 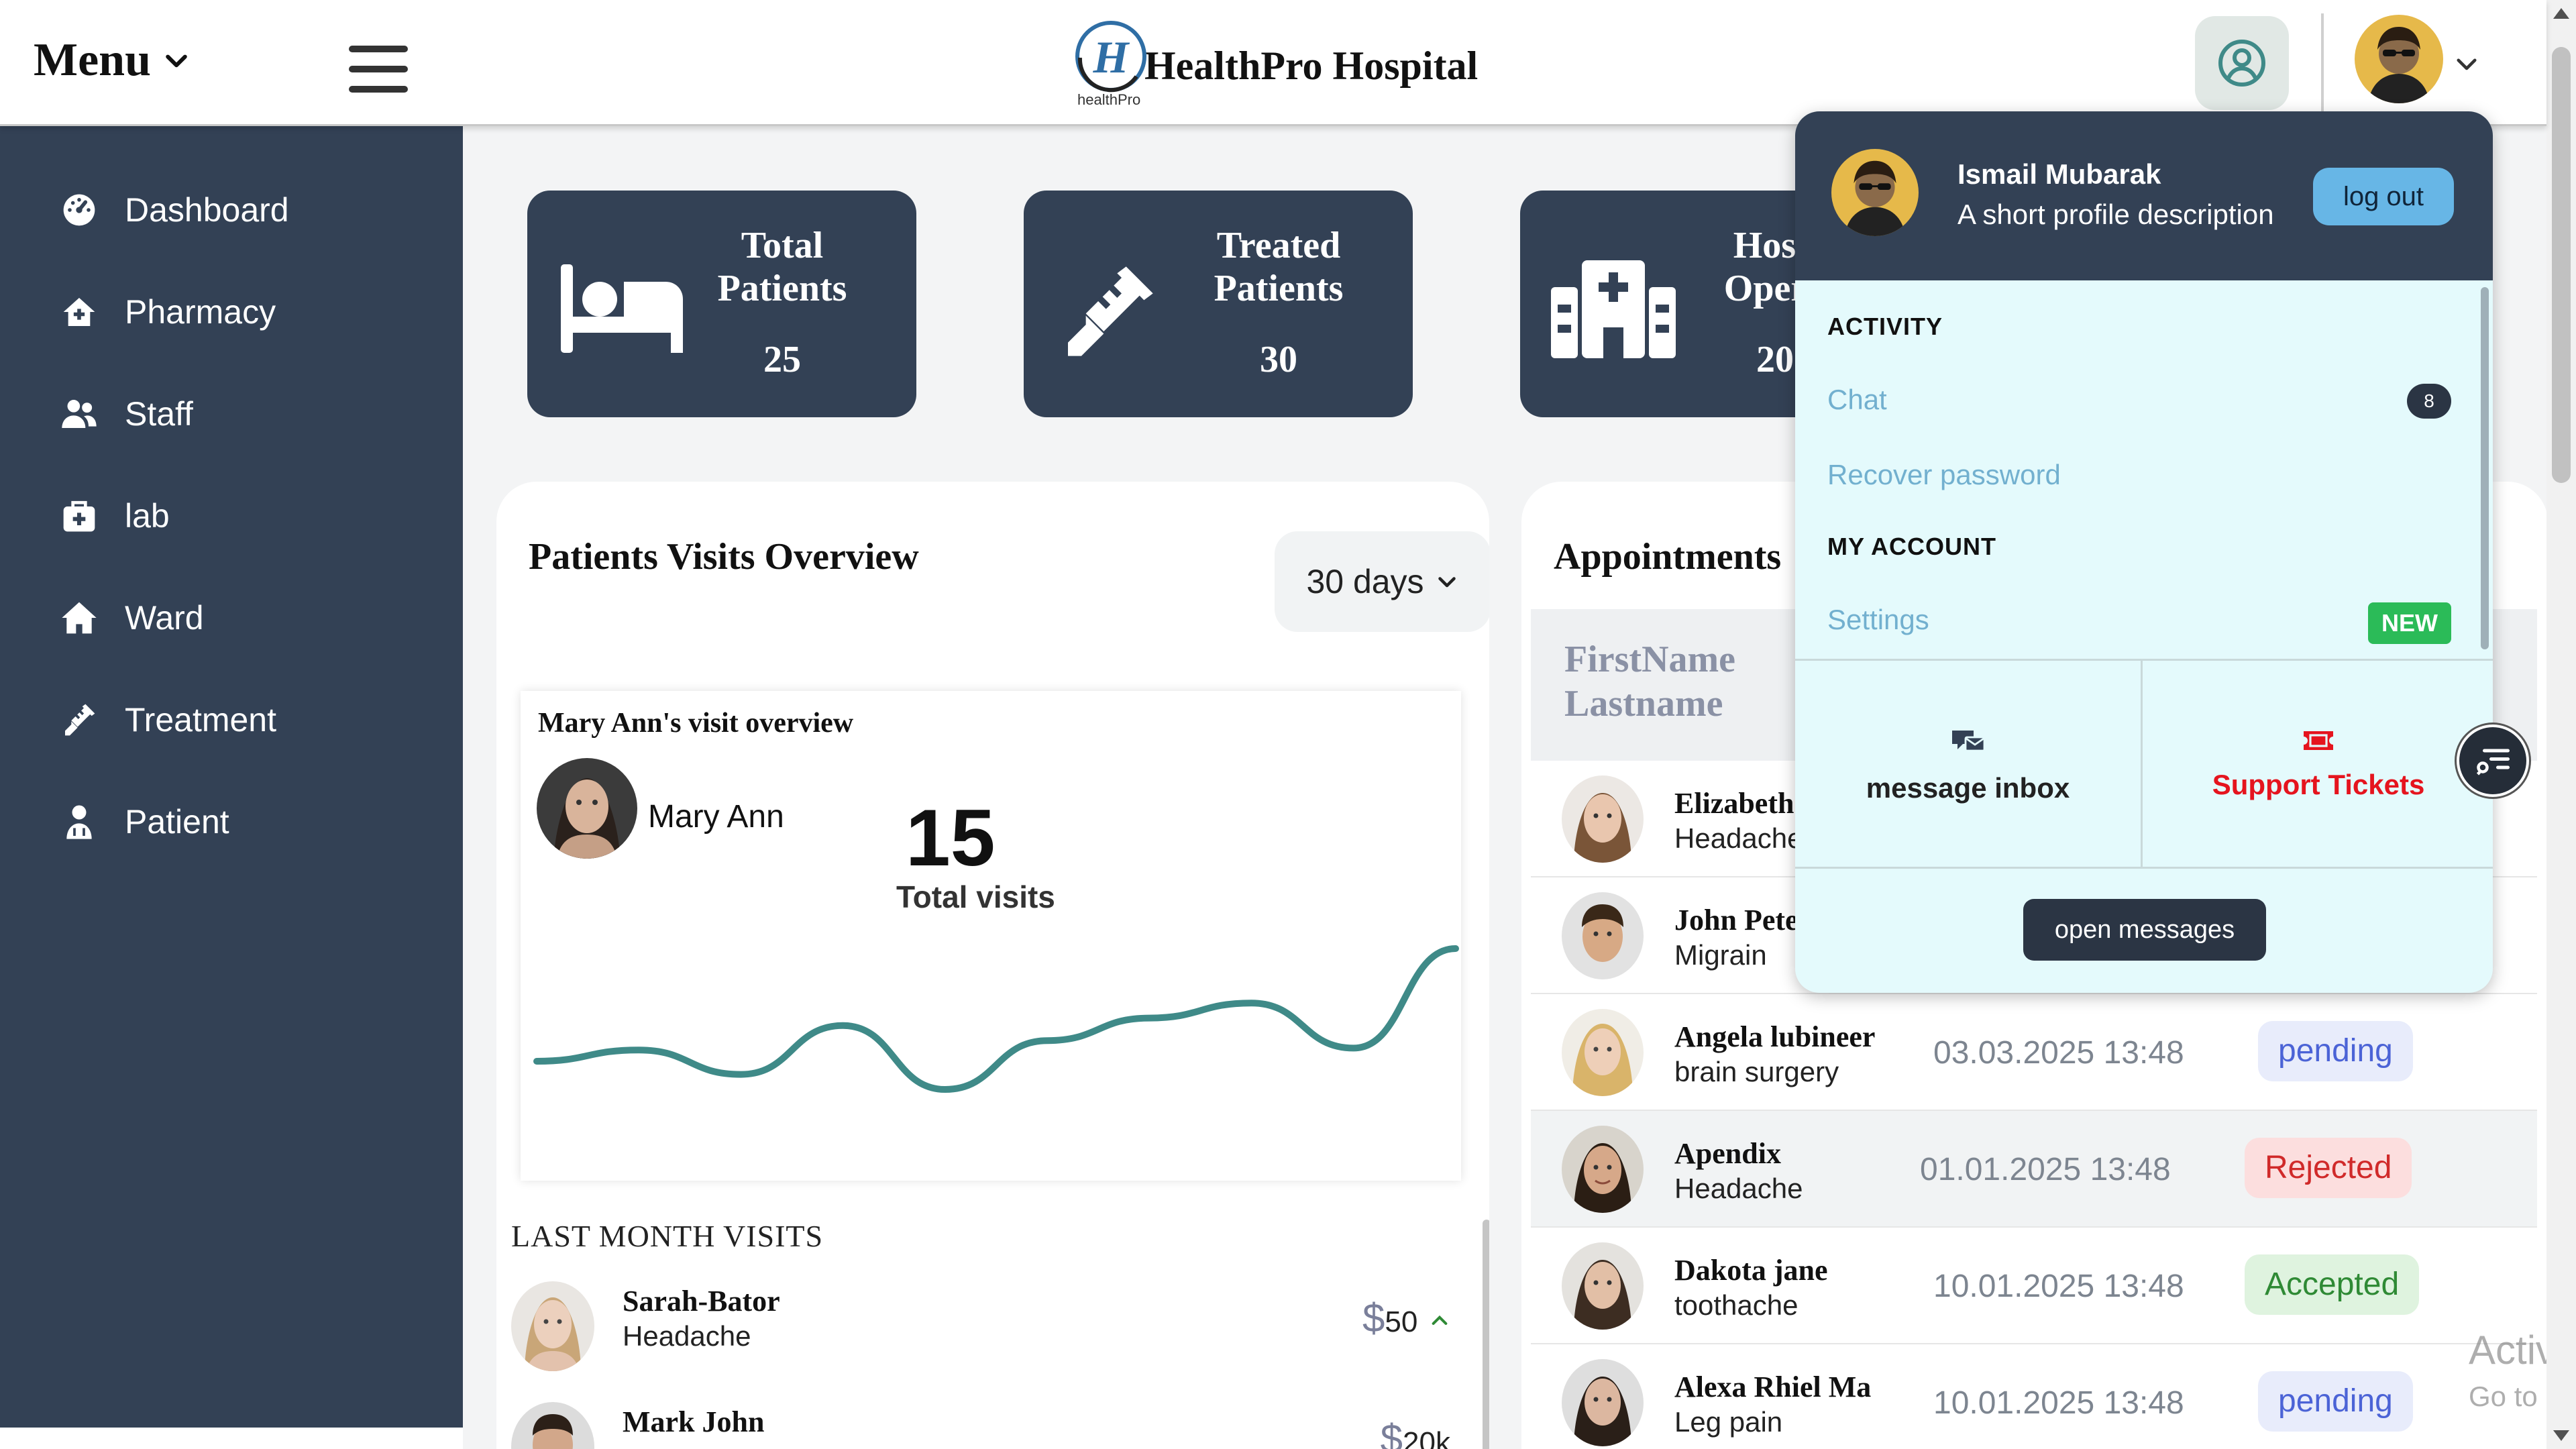 I want to click on sidebar-item-ward: Ward, so click(x=132, y=617).